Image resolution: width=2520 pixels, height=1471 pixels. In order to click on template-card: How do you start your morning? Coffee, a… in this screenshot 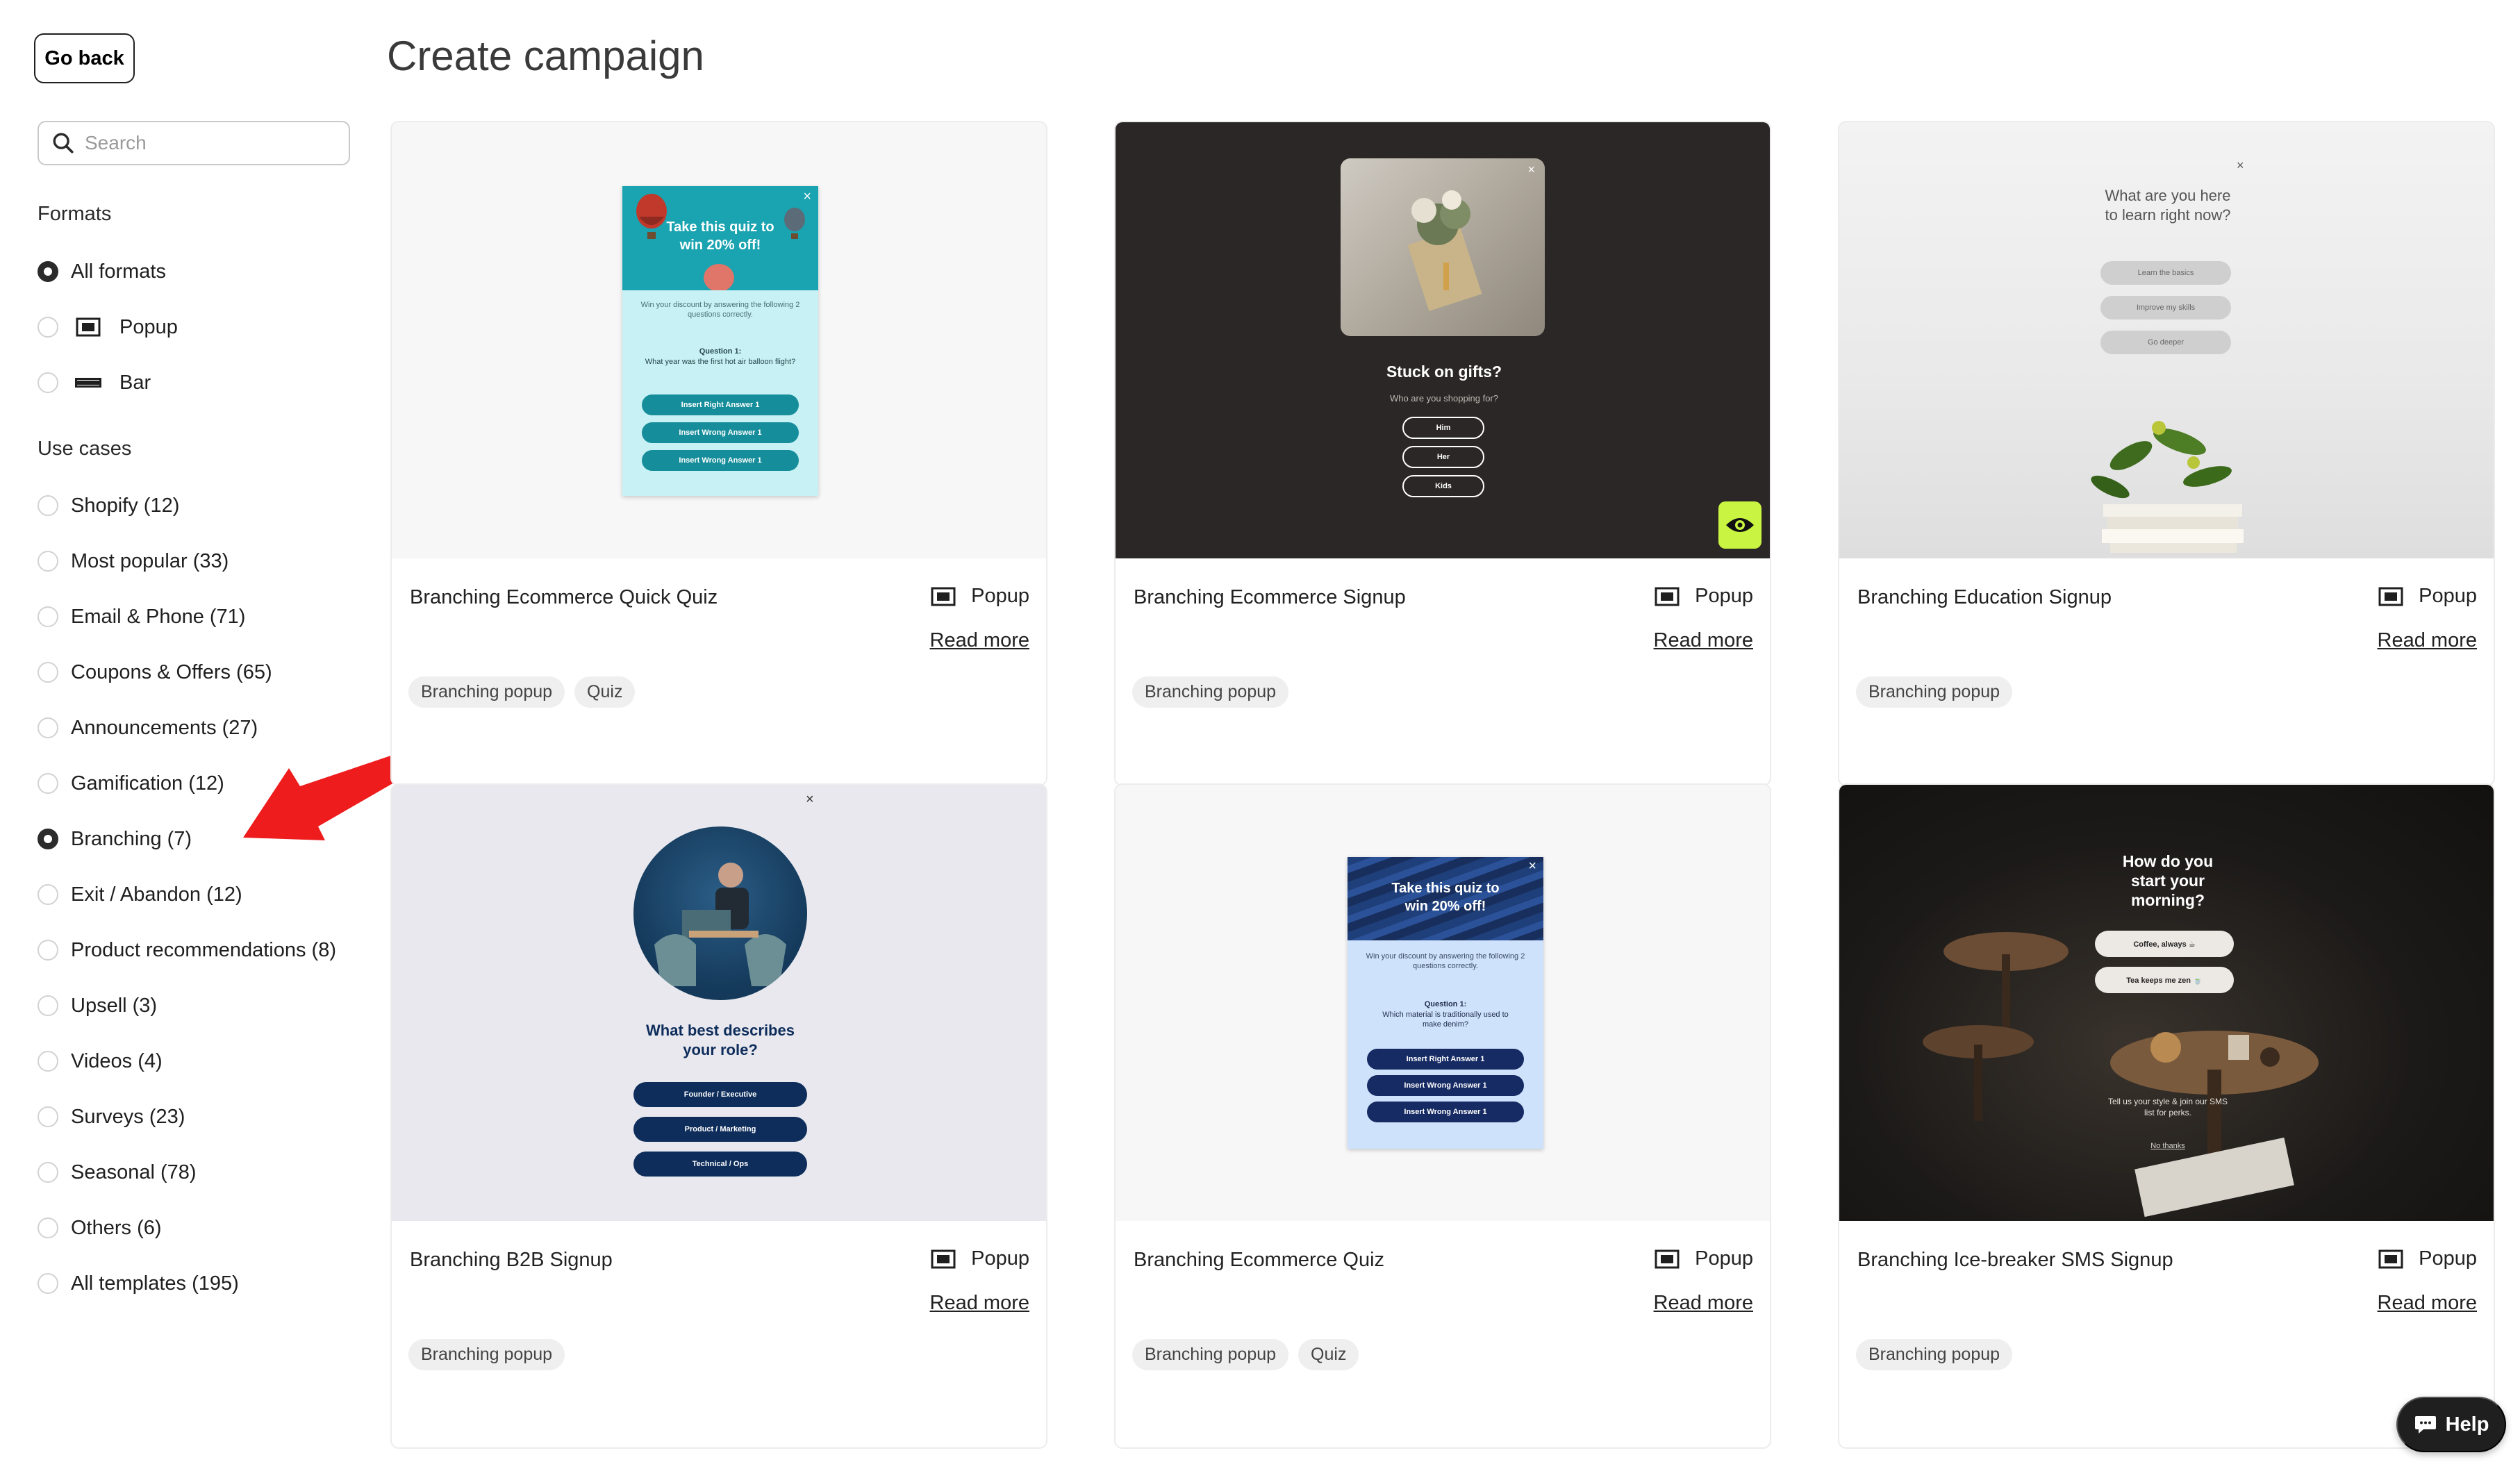, I will do `click(2166, 1116)`.